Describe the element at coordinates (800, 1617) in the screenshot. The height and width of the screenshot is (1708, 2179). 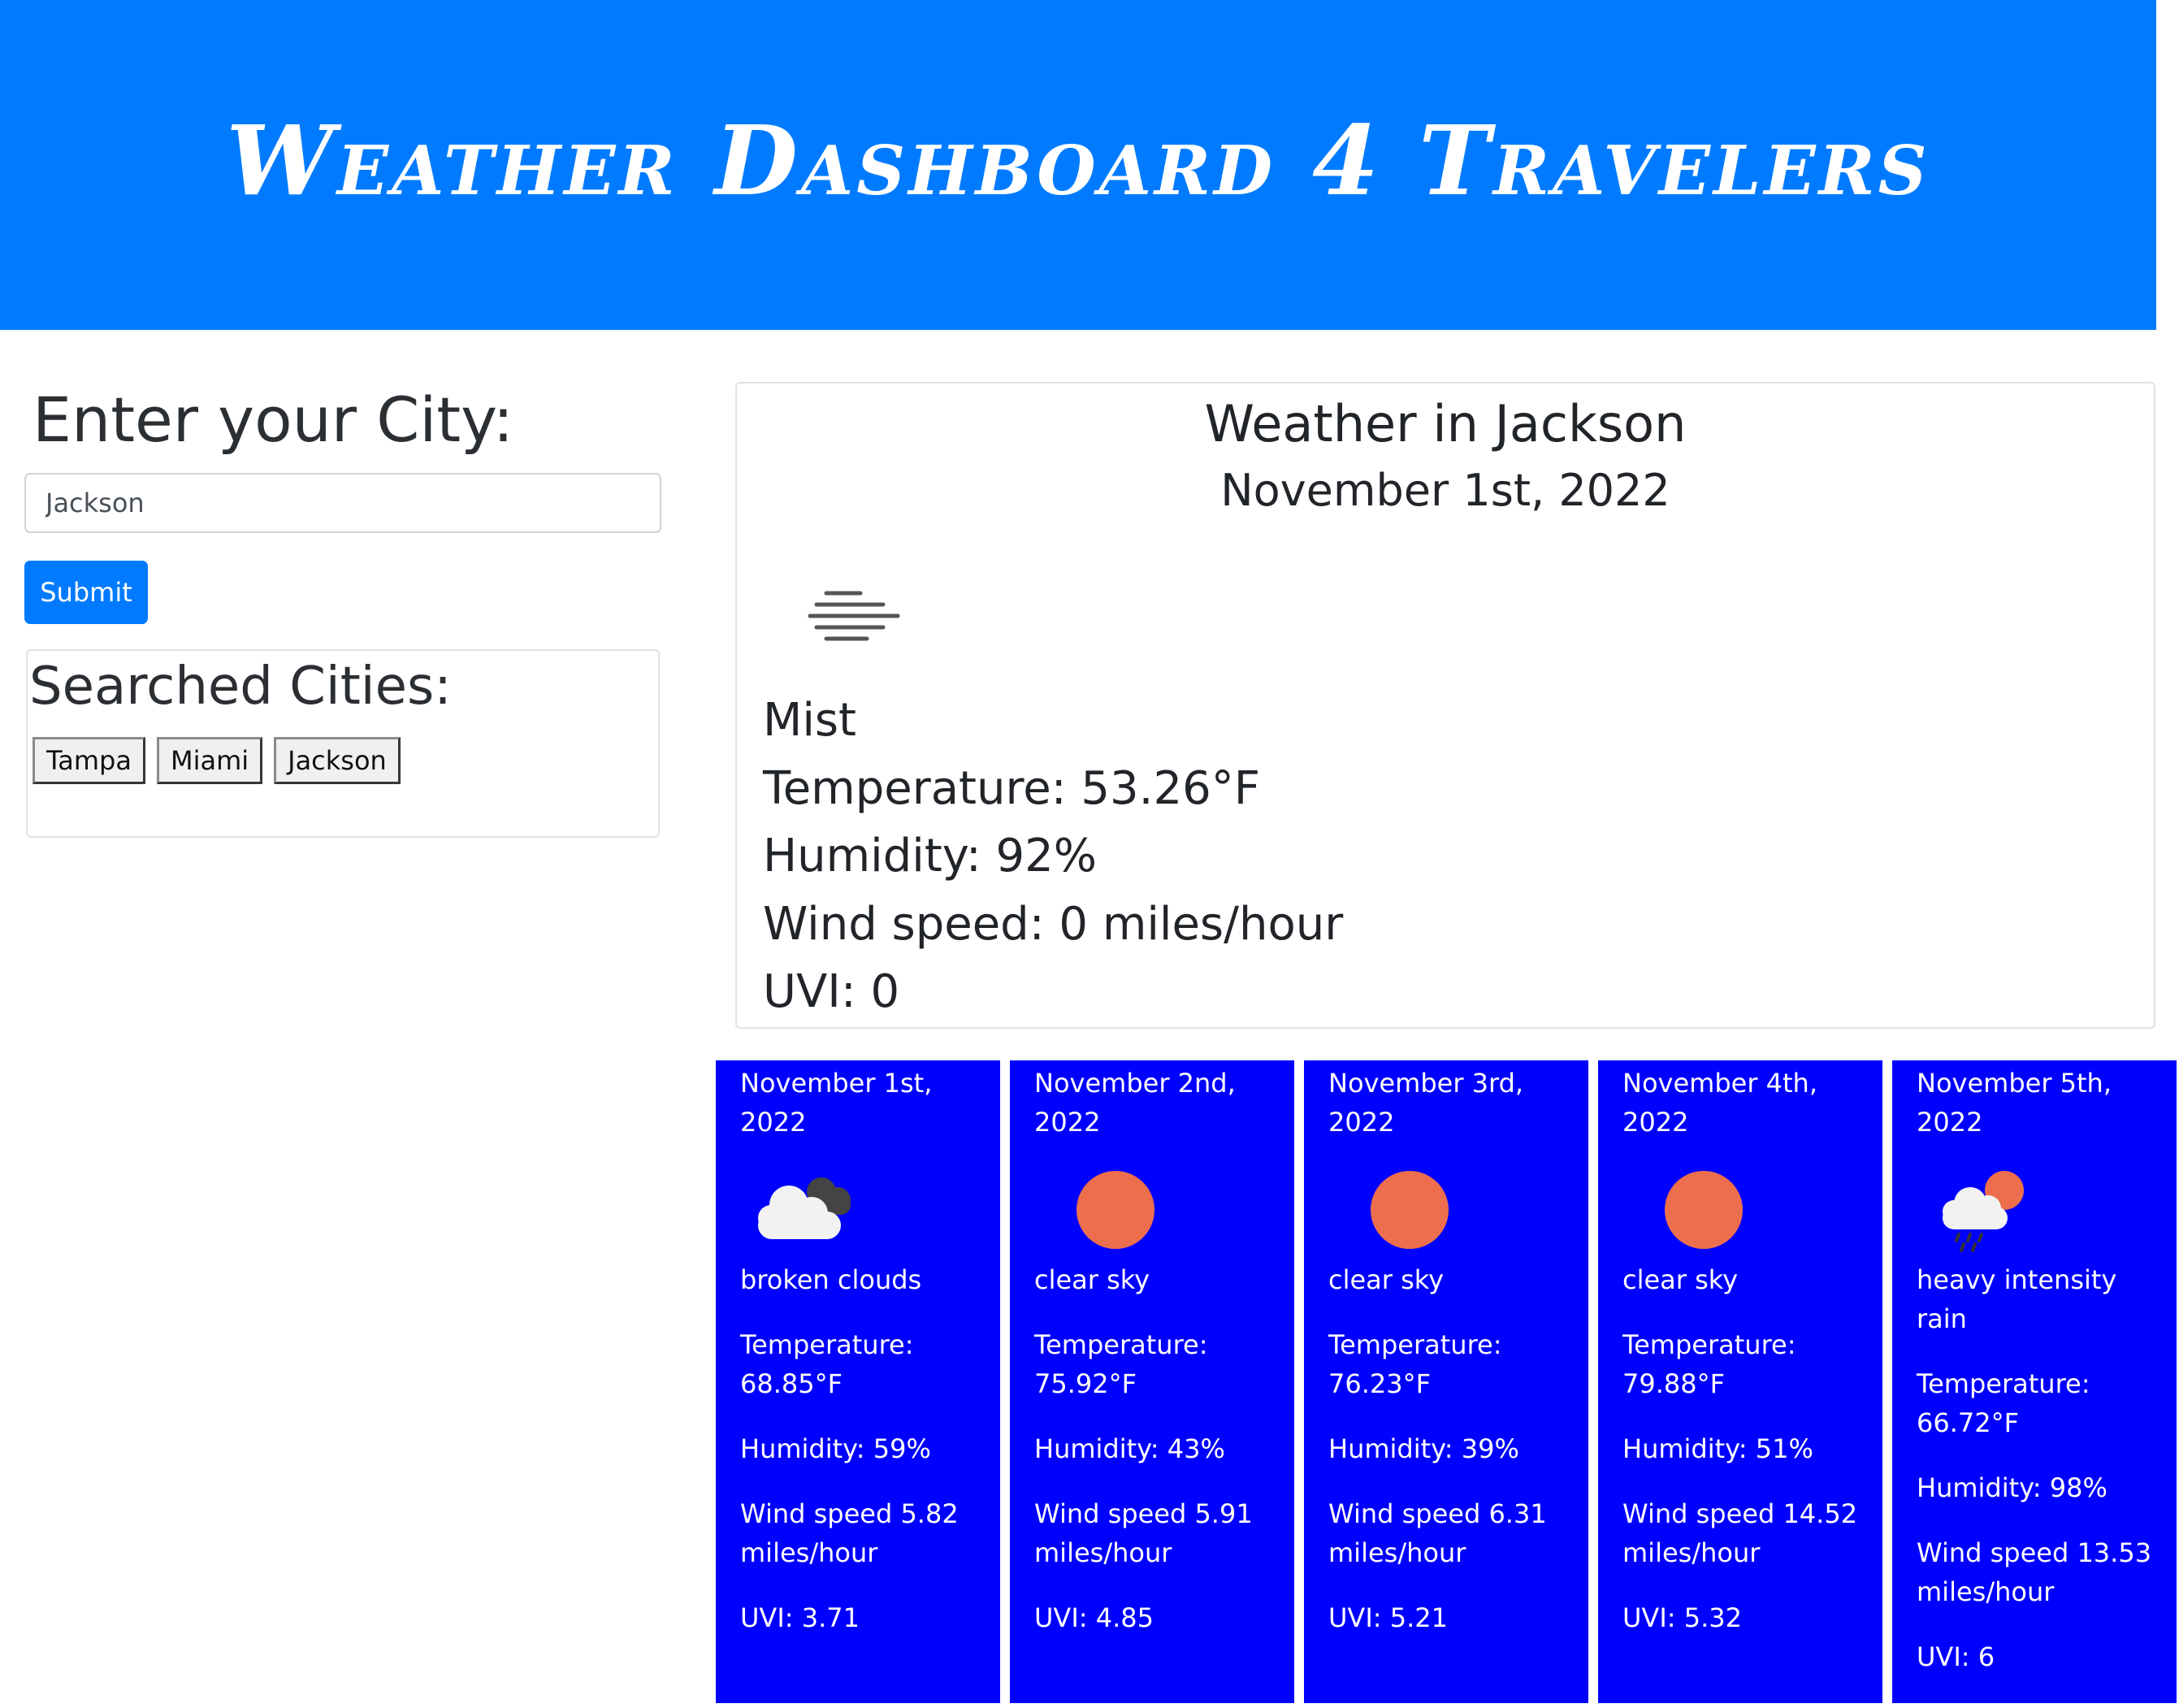
I see `forecast-uvi: UVI: 3.71` at that location.